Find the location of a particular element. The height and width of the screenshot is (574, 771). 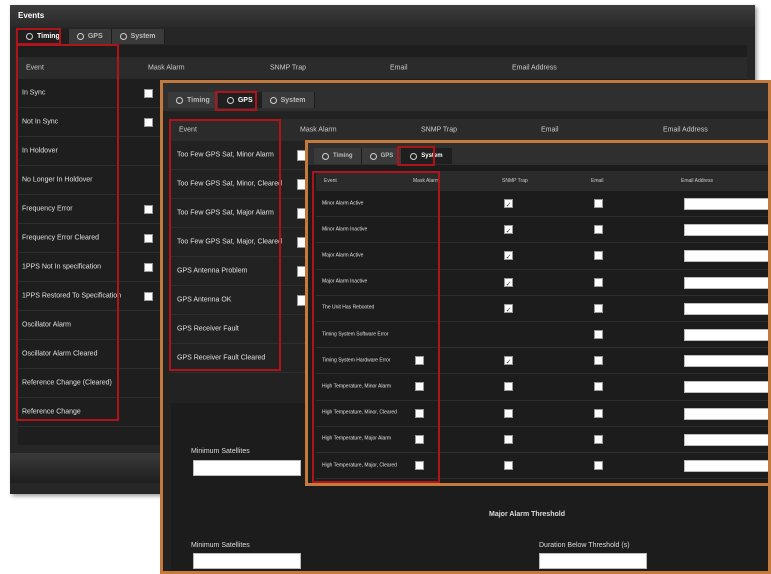

tab-bar: Timing GPS System is located at coordinates (91, 36).